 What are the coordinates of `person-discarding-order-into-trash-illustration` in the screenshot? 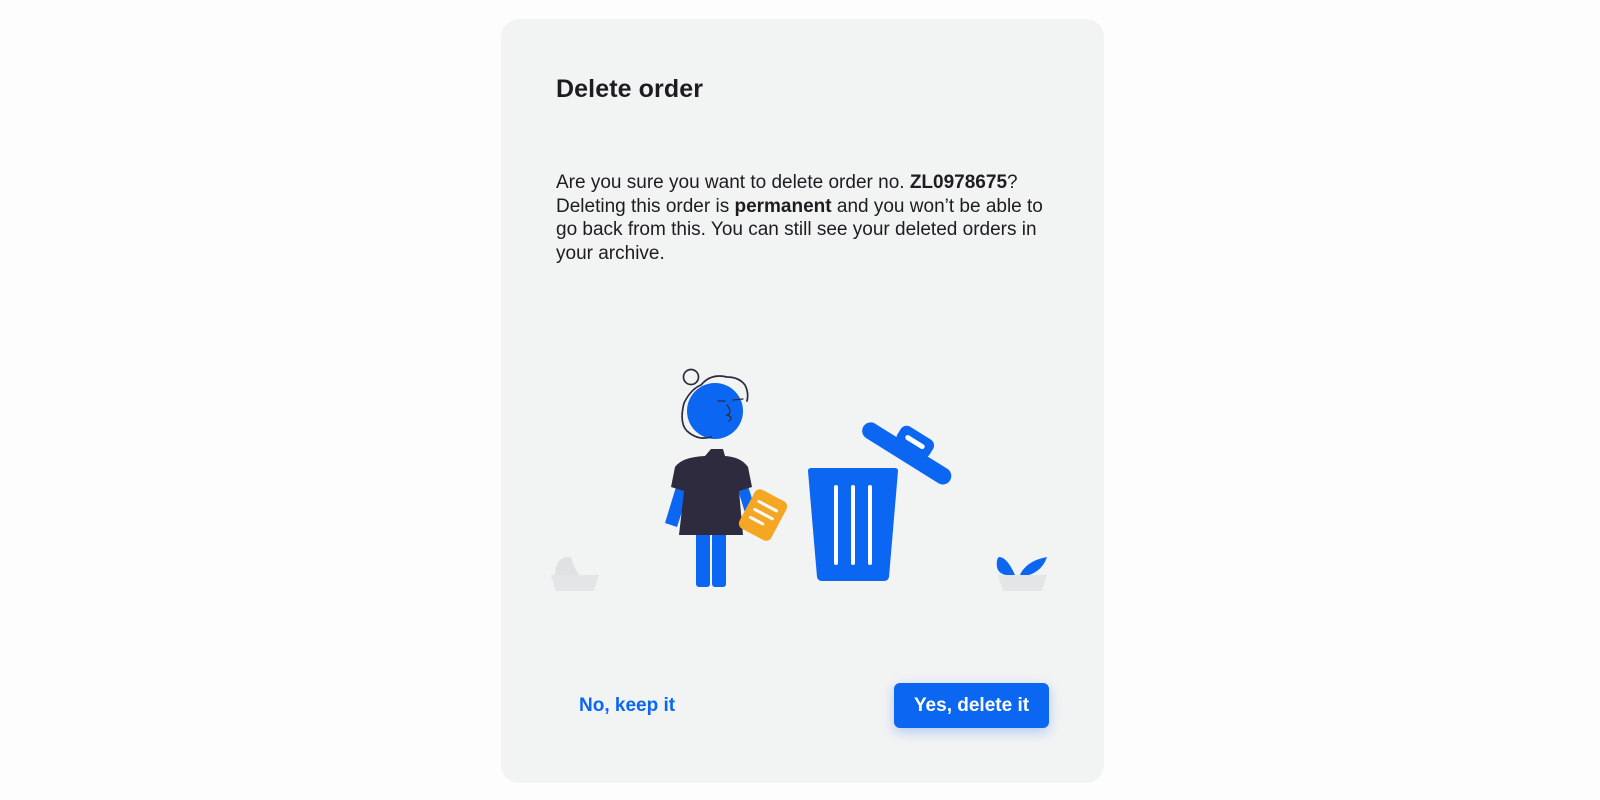 It's located at (799, 479).